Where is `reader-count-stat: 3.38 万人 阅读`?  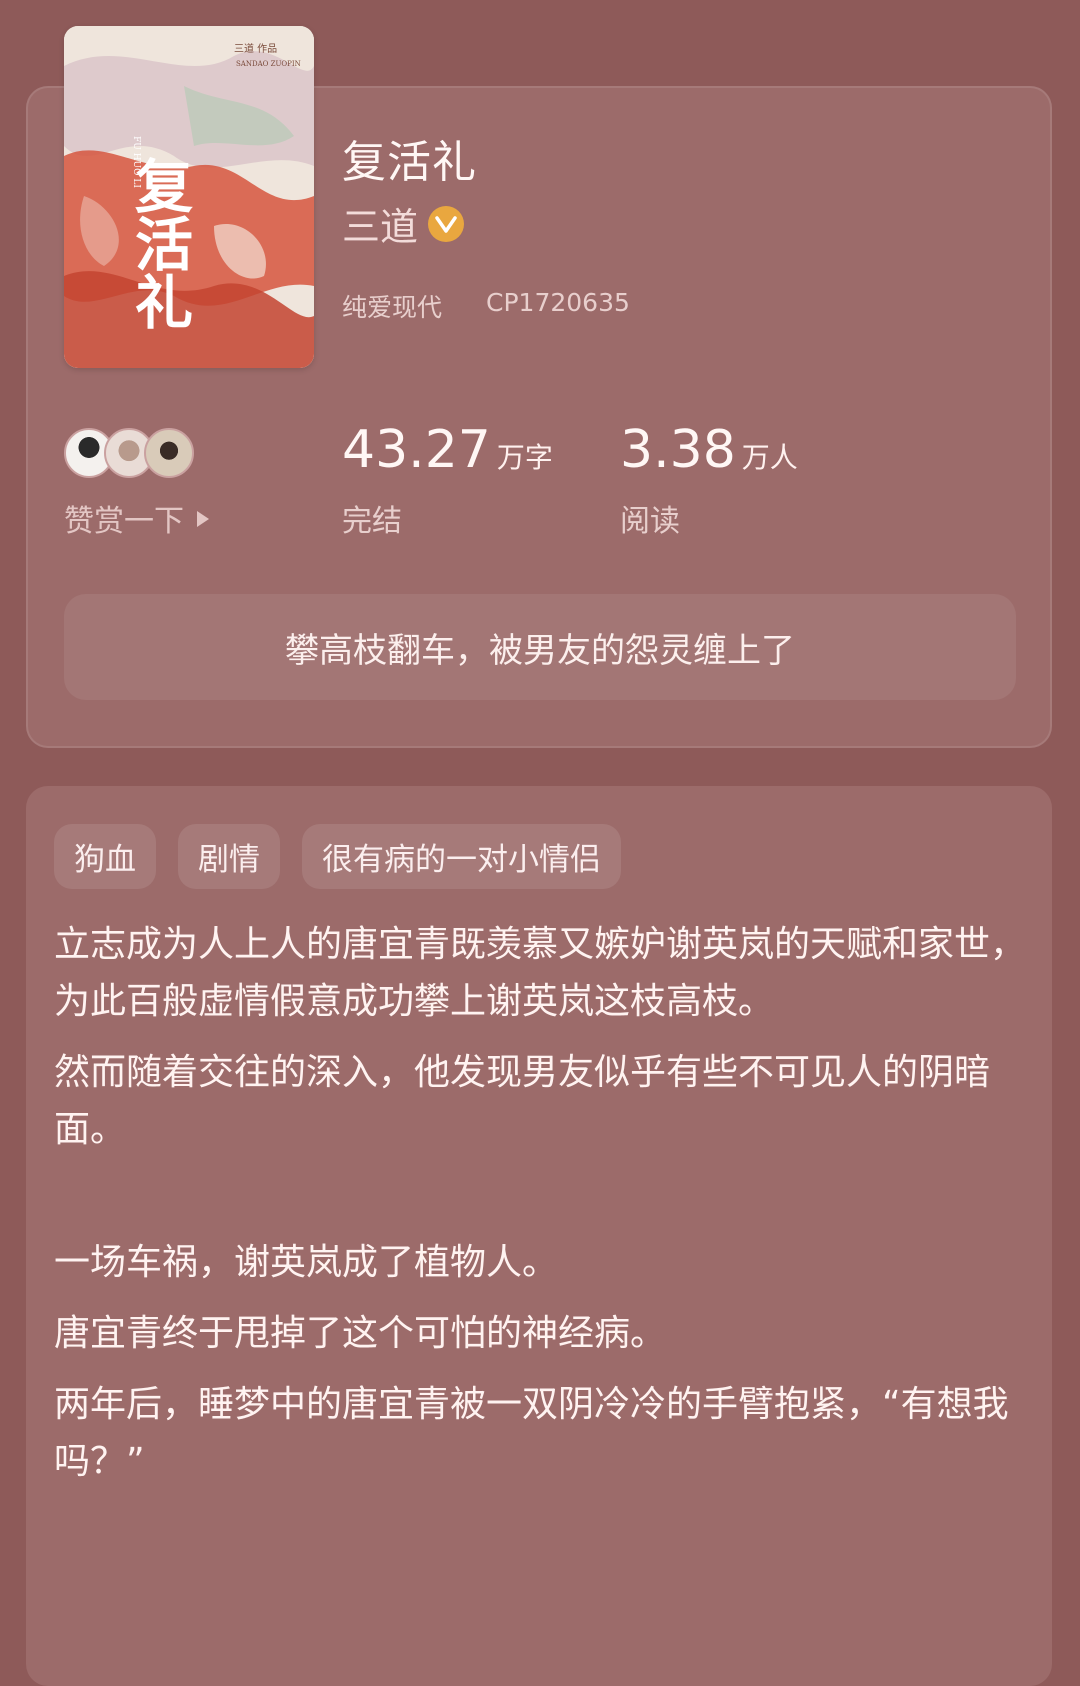
reader-count-stat: 3.38 万人 阅读 is located at coordinates (709, 479).